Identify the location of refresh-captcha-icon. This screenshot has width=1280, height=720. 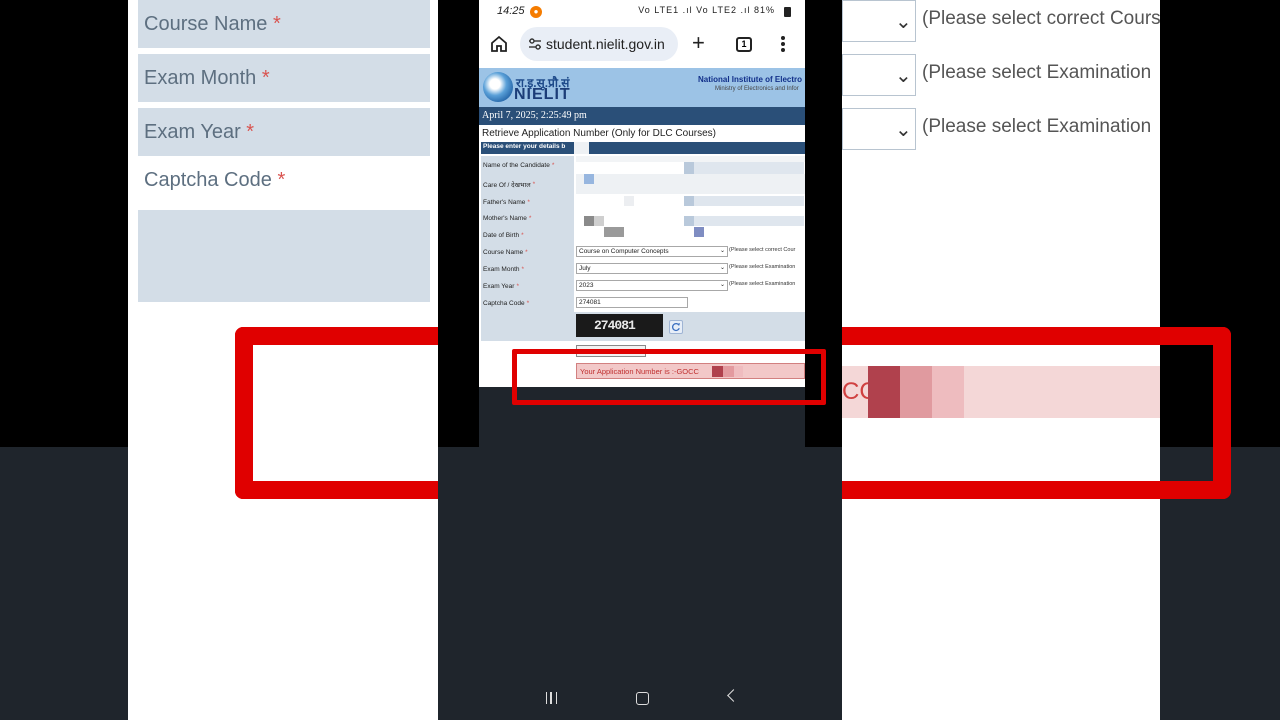
(676, 327).